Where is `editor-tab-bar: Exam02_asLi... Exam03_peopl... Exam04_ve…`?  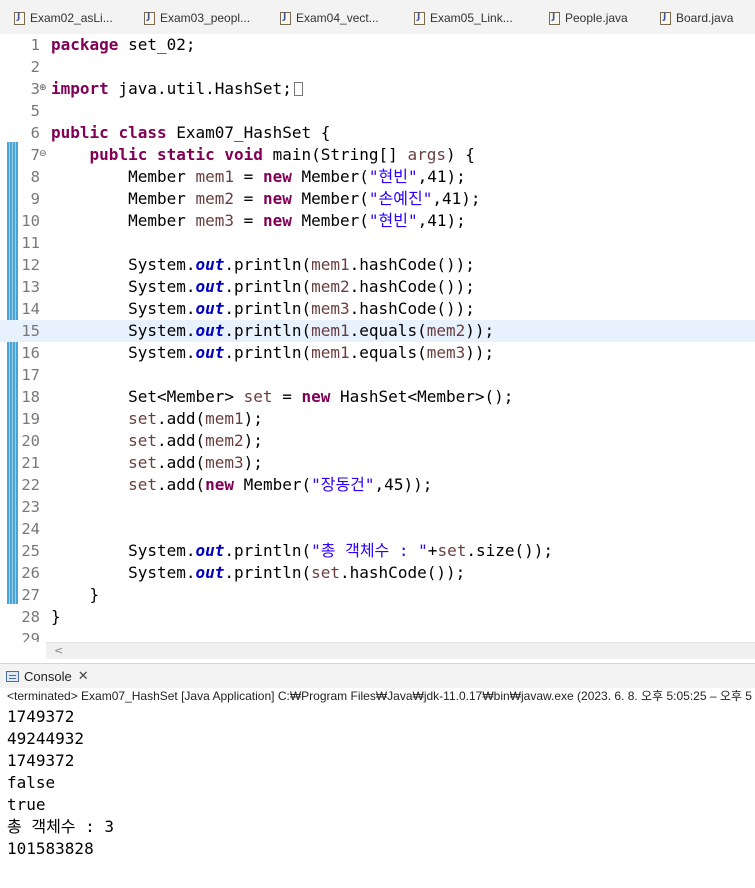
editor-tab-bar: Exam02_asLi... Exam03_peopl... Exam04_ve… is located at coordinates (377, 17).